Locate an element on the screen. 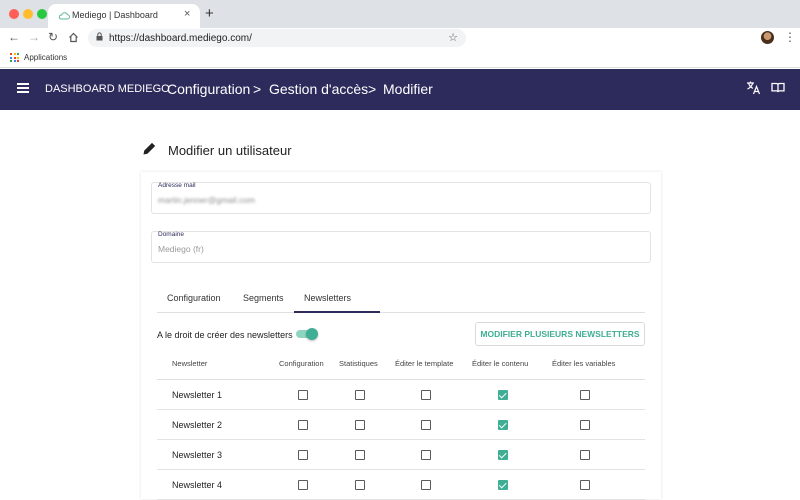  translate-icon is located at coordinates (753, 87).